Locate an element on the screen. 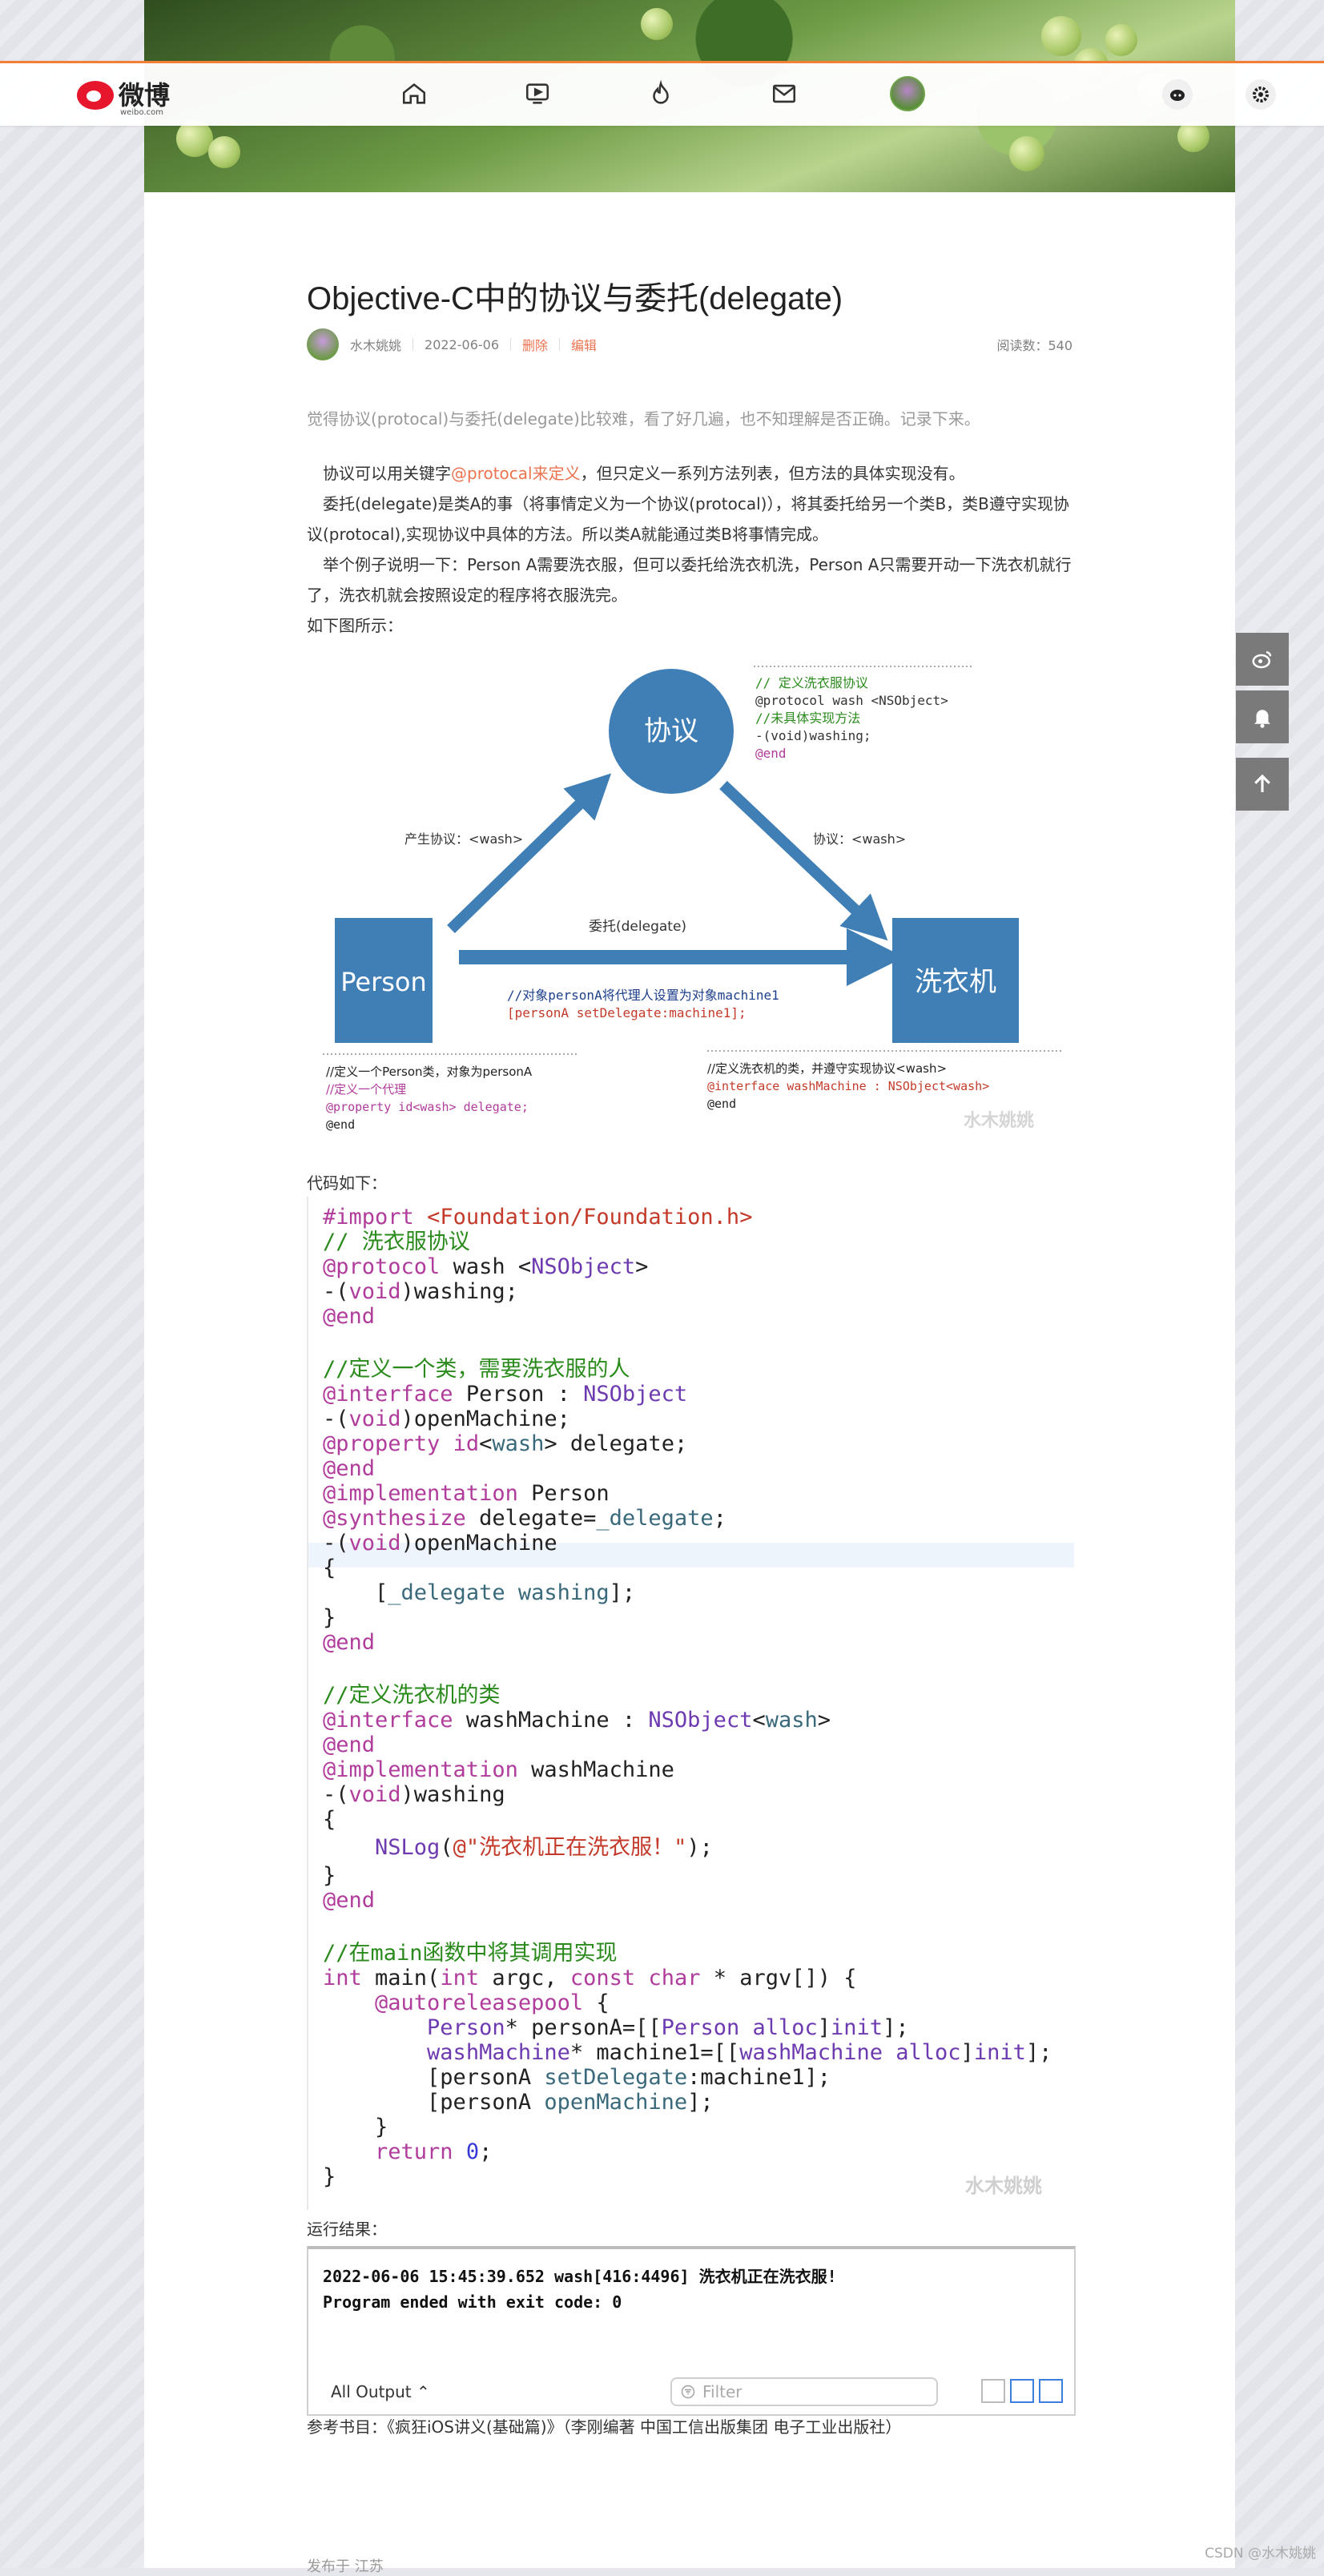 This screenshot has height=2576, width=1324. back-to-top-button is located at coordinates (1262, 784).